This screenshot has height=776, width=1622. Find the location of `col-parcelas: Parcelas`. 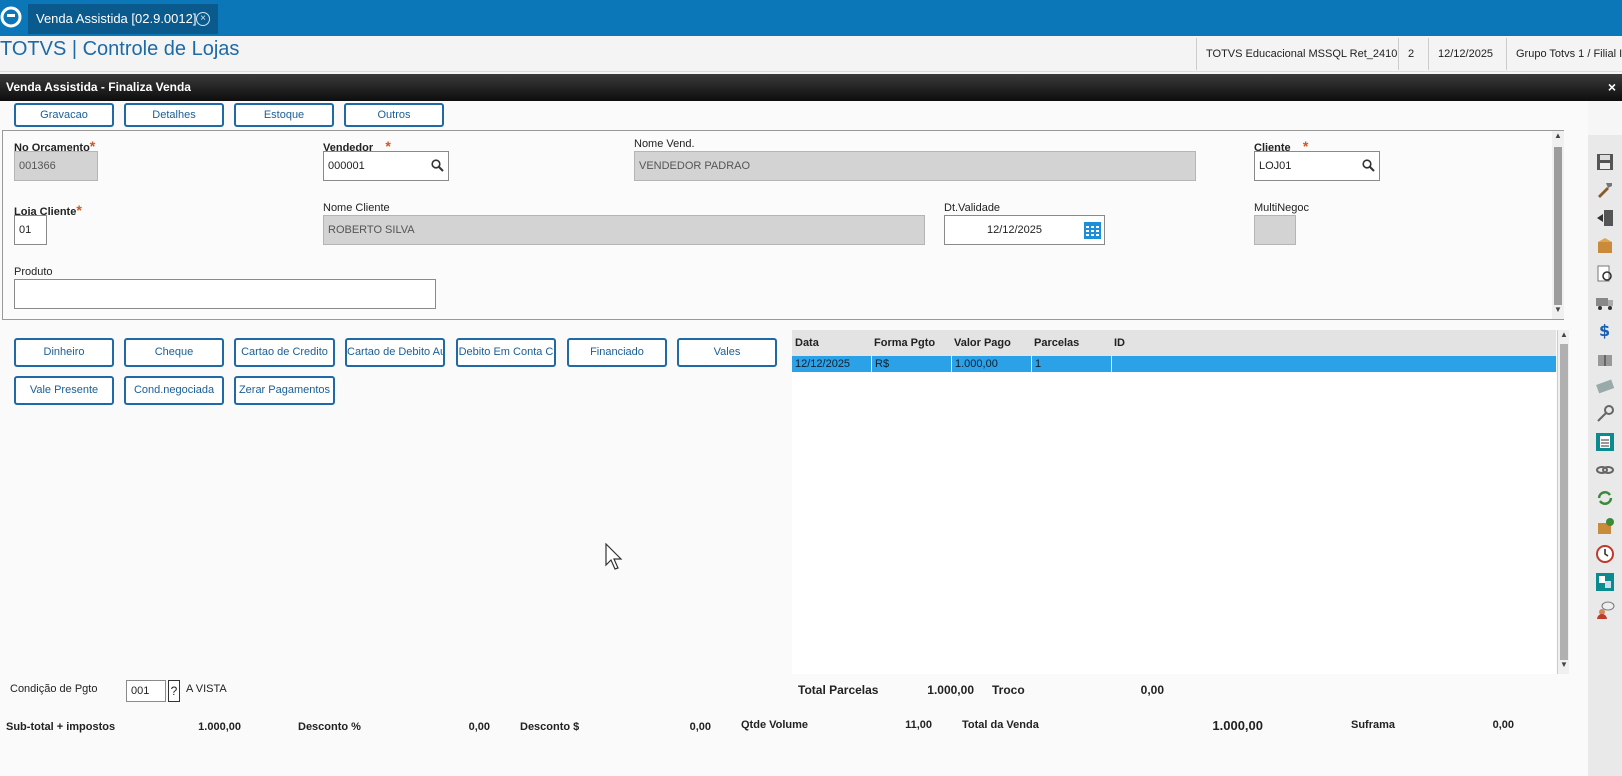

col-parcelas: Parcelas is located at coordinates (1056, 343).